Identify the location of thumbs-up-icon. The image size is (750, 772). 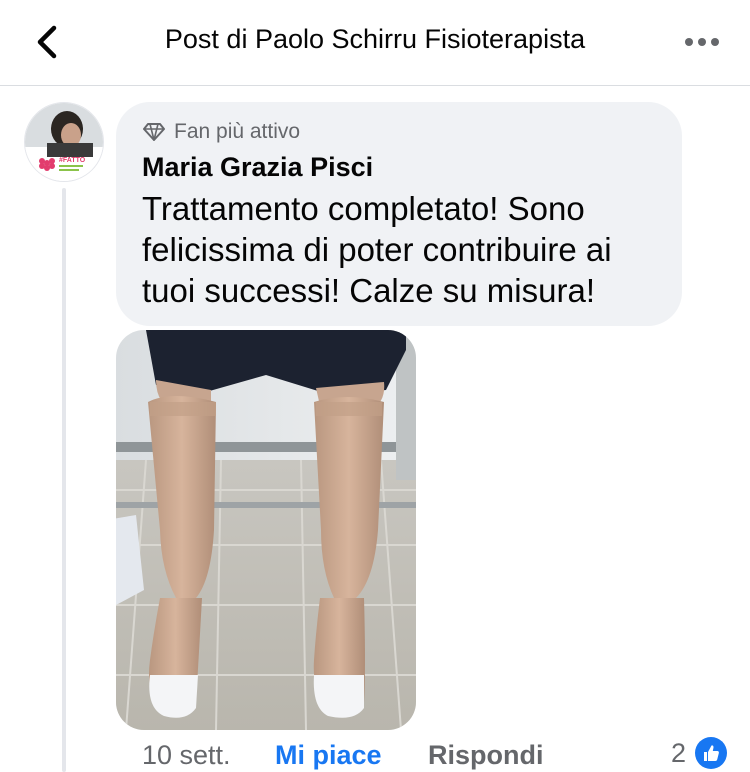
(711, 753).